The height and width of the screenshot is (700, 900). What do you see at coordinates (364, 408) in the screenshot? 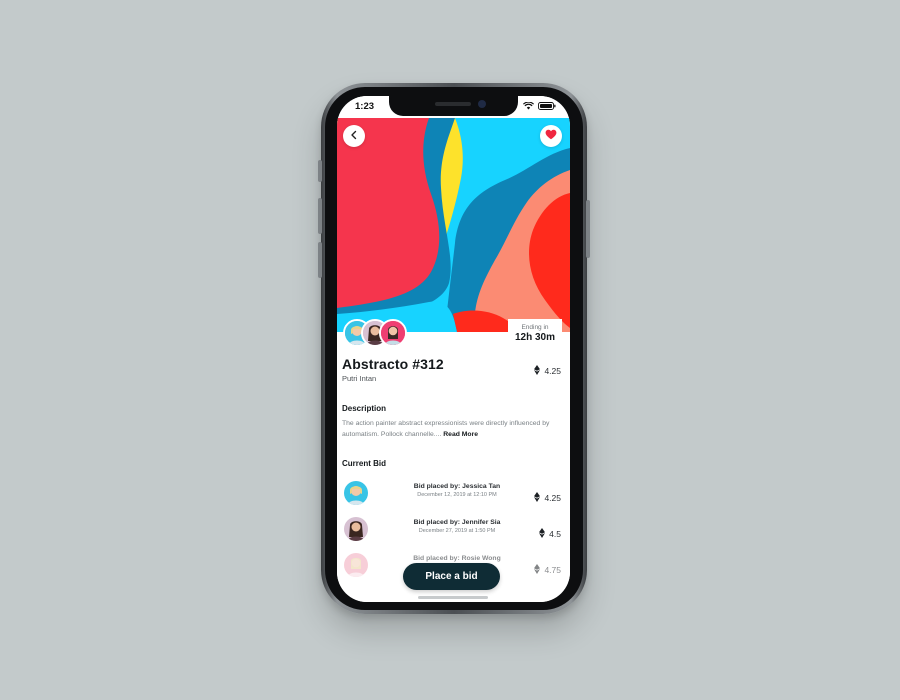
I see `description-title: Description` at bounding box center [364, 408].